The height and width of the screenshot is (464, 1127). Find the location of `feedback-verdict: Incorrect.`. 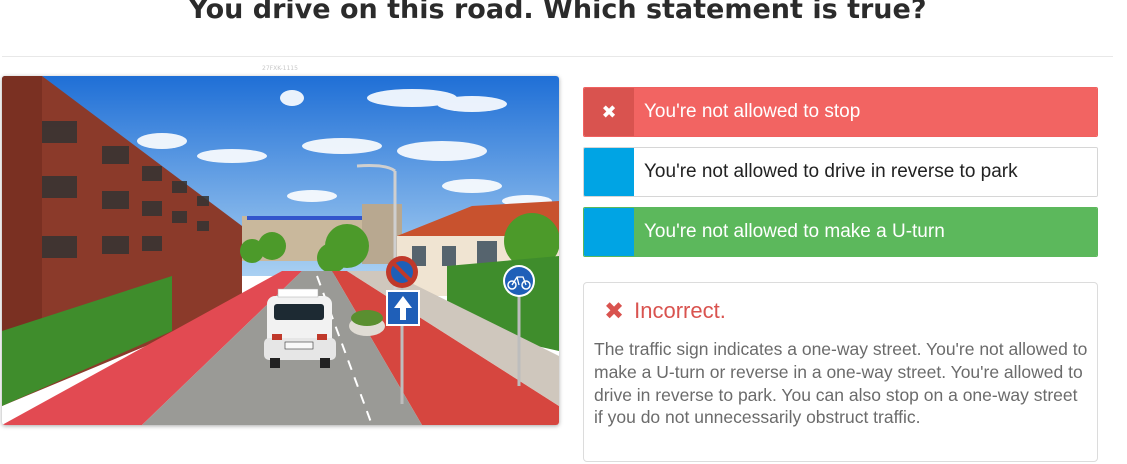

feedback-verdict: Incorrect. is located at coordinates (680, 310).